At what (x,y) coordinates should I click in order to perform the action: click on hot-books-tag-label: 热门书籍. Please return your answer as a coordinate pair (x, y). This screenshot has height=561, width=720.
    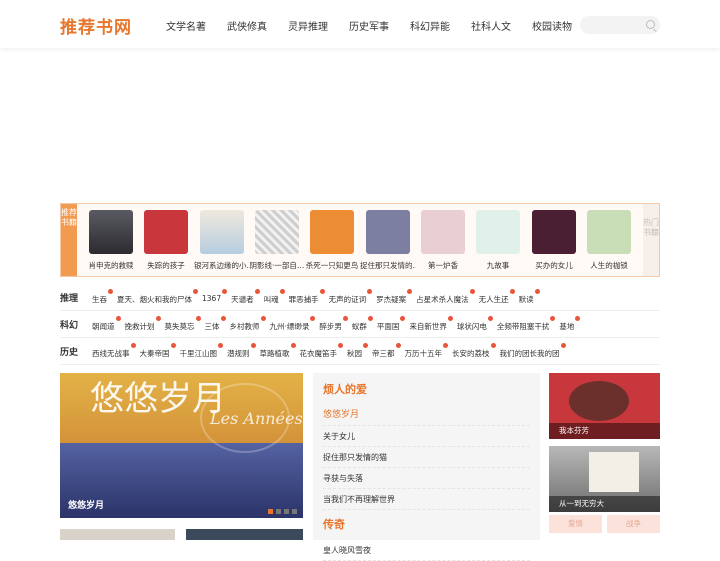
    Looking at the image, I should click on (651, 240).